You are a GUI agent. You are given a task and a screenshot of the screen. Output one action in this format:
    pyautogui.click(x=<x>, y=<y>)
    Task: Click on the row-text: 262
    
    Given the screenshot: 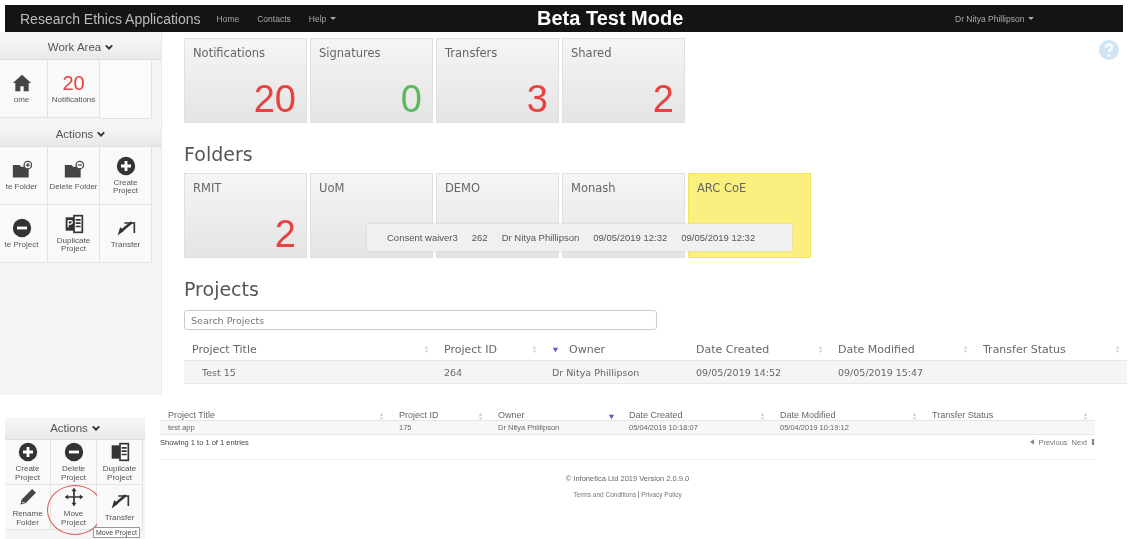 What is the action you would take?
    pyautogui.click(x=479, y=237)
    